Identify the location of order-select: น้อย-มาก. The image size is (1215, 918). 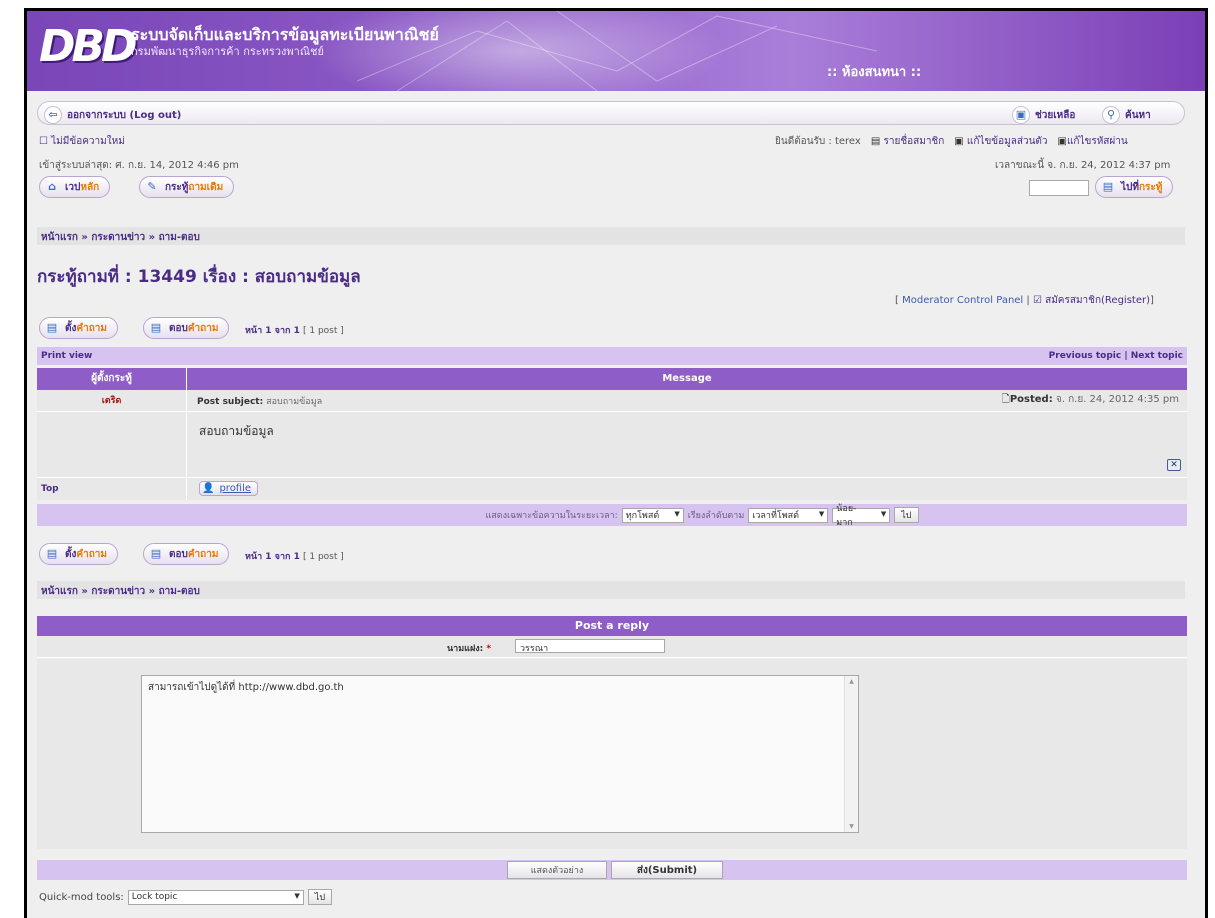
(861, 516).